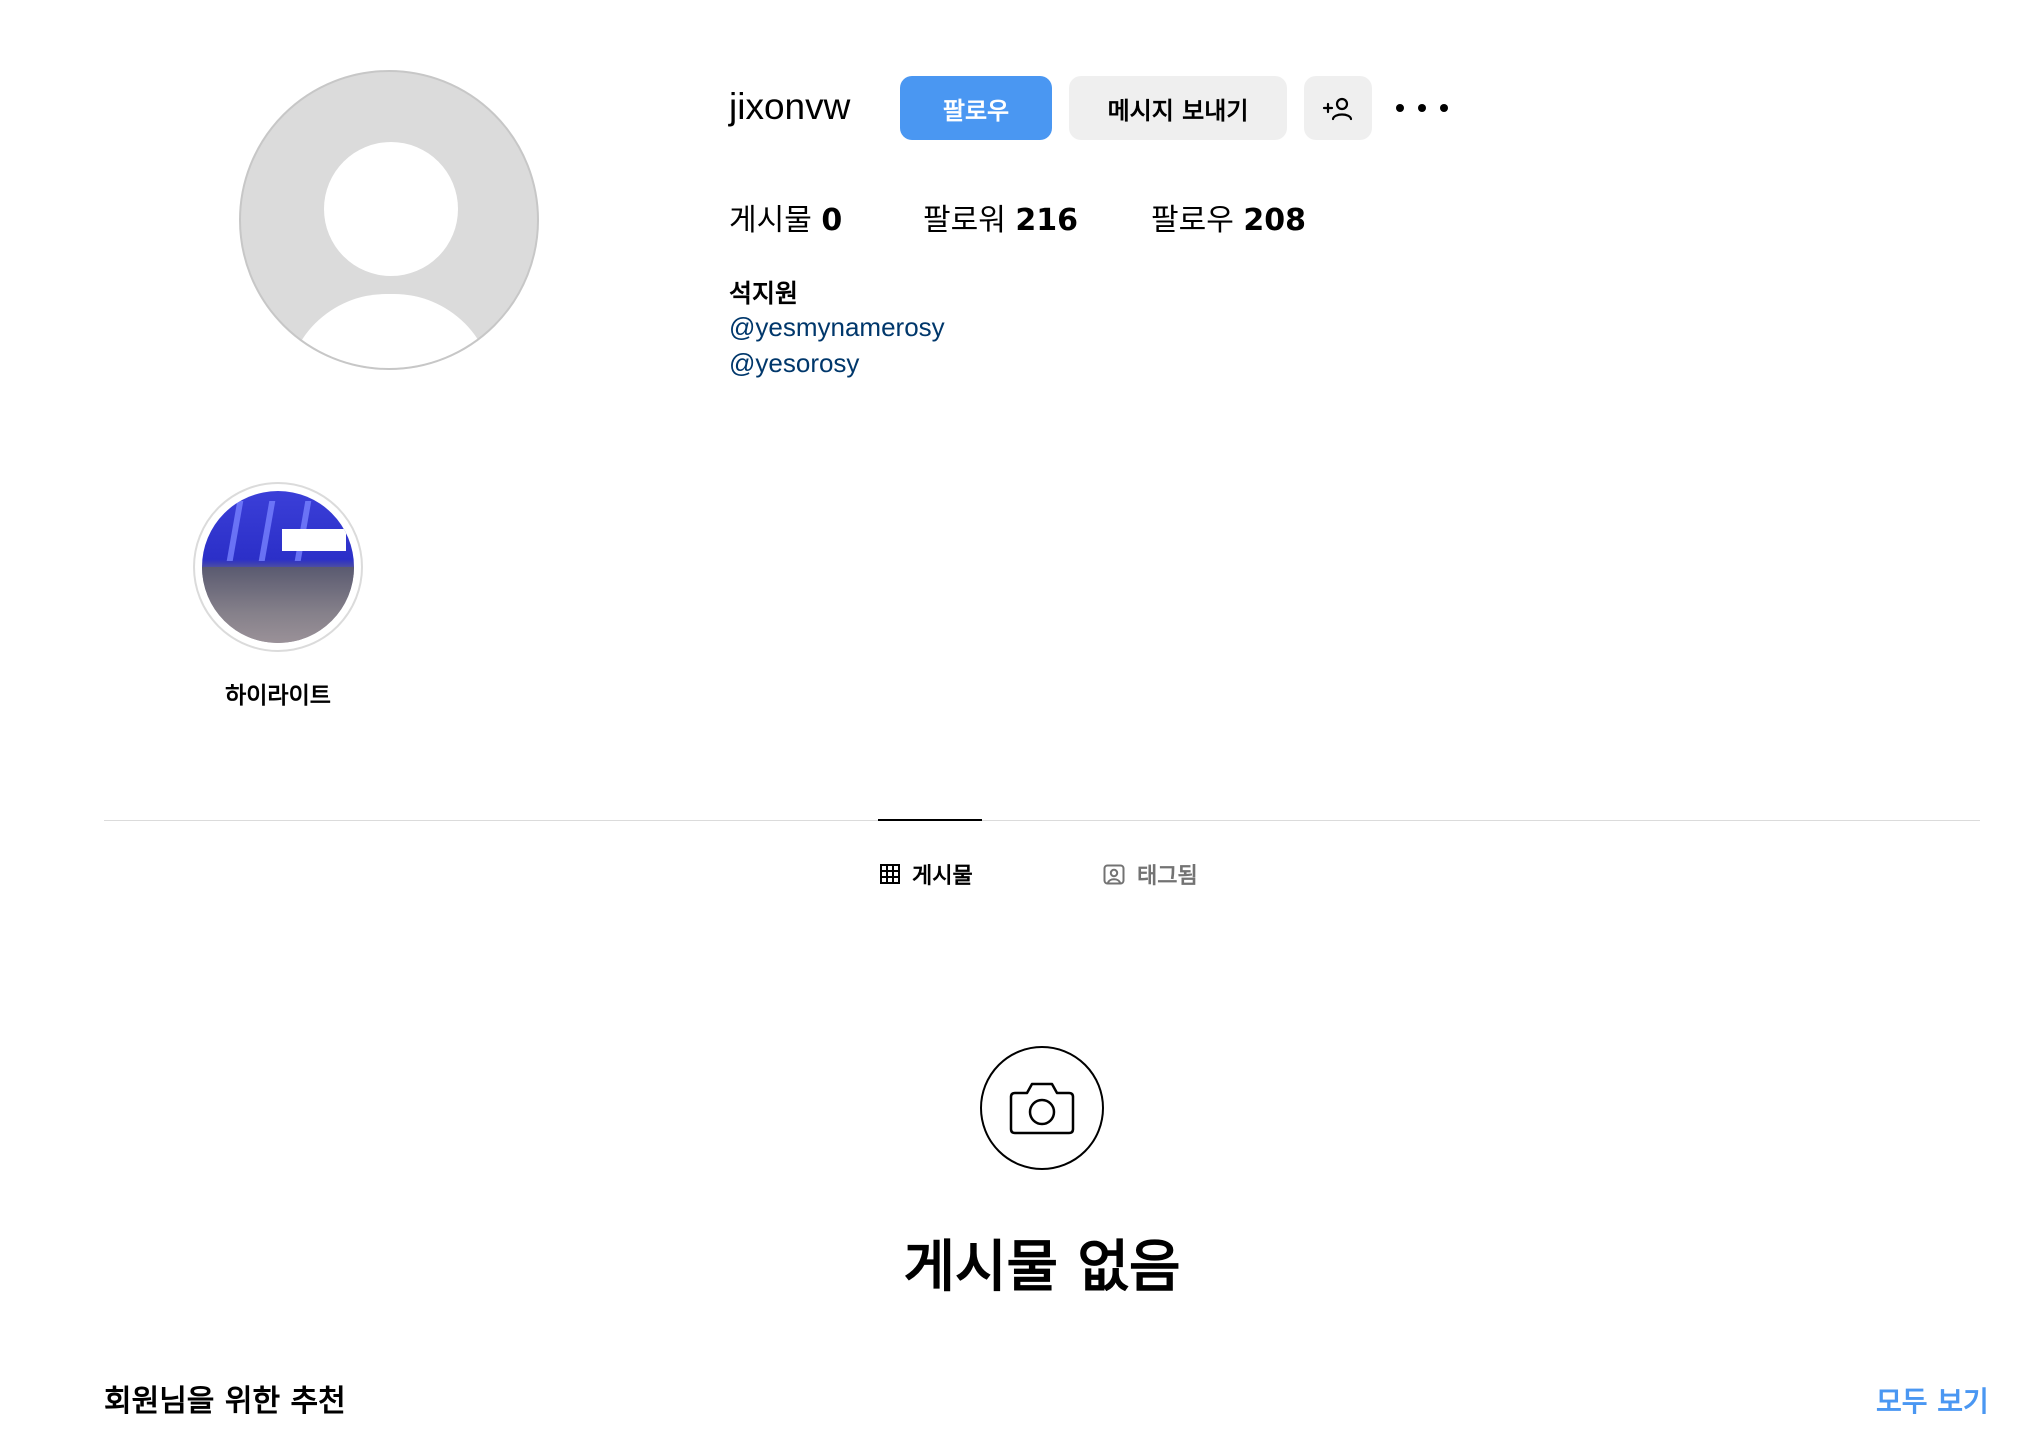 Image resolution: width=2040 pixels, height=1440 pixels. I want to click on empty-state-camera, so click(1042, 1108).